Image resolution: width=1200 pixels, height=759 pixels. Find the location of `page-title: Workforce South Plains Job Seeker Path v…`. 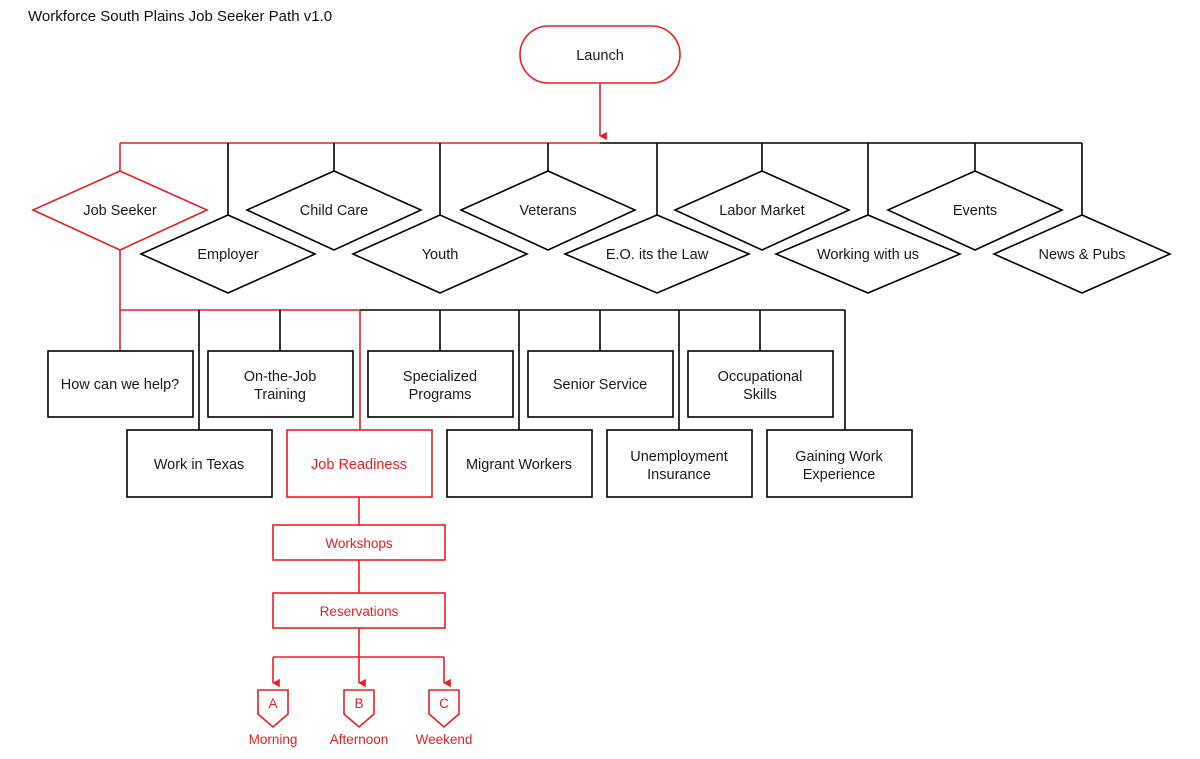

page-title: Workforce South Plains Job Seeker Path v… is located at coordinates (180, 16).